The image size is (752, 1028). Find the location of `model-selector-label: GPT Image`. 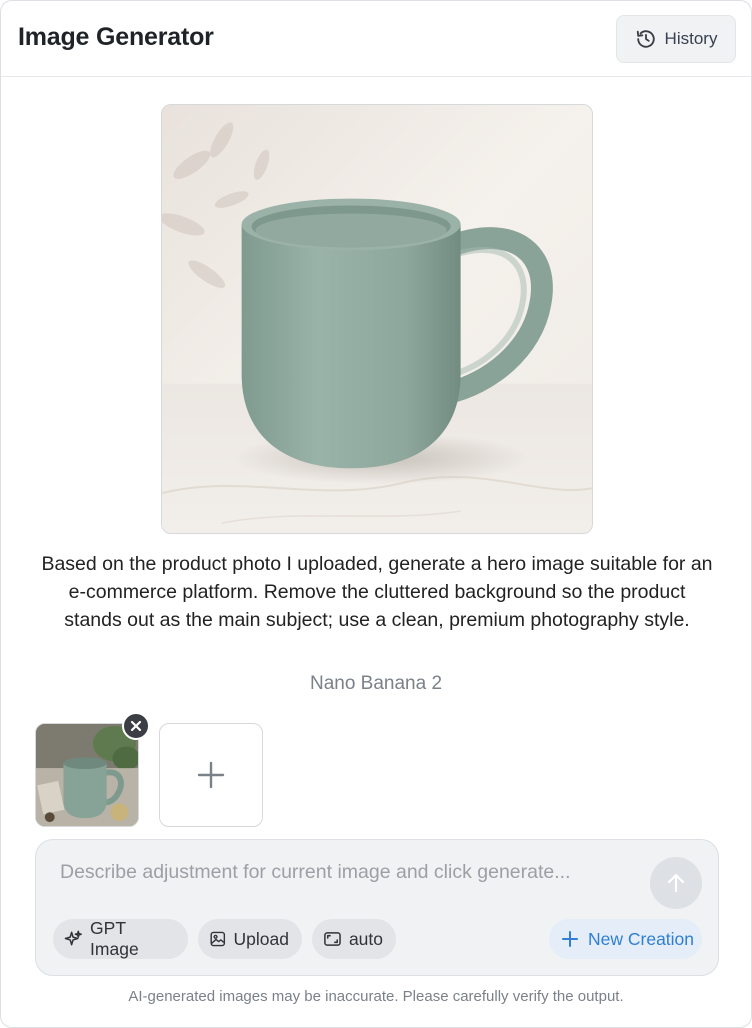

model-selector-label: GPT Image is located at coordinates (114, 938).